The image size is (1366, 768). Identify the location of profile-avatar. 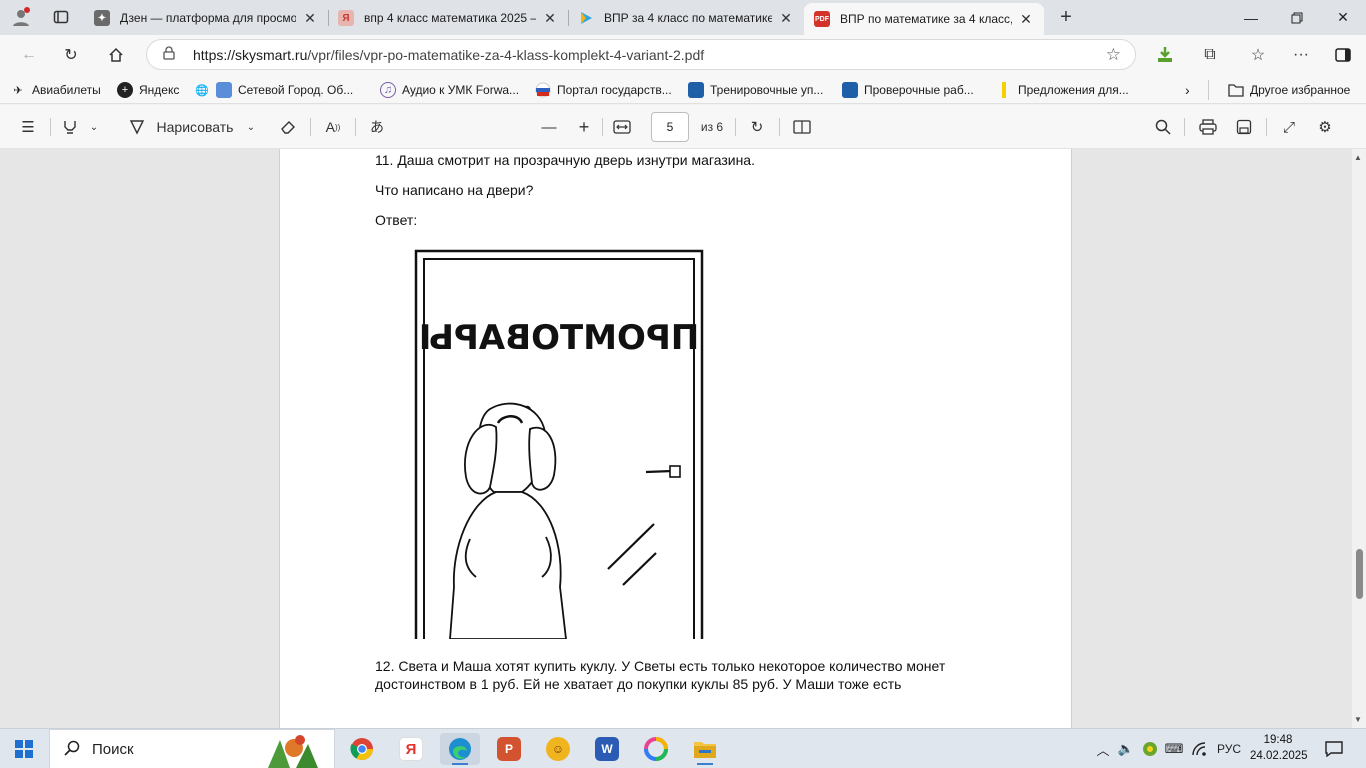
(21, 17).